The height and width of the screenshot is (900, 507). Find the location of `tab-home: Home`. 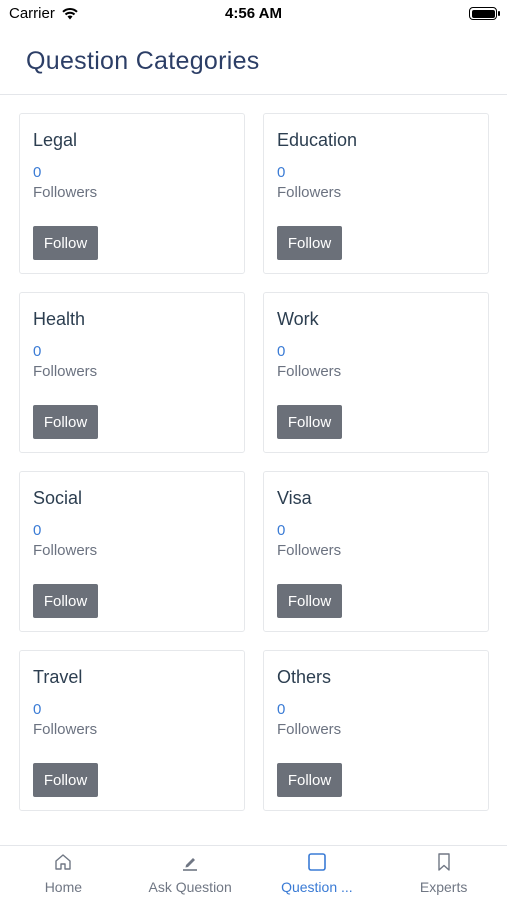

tab-home: Home is located at coordinates (63, 873).